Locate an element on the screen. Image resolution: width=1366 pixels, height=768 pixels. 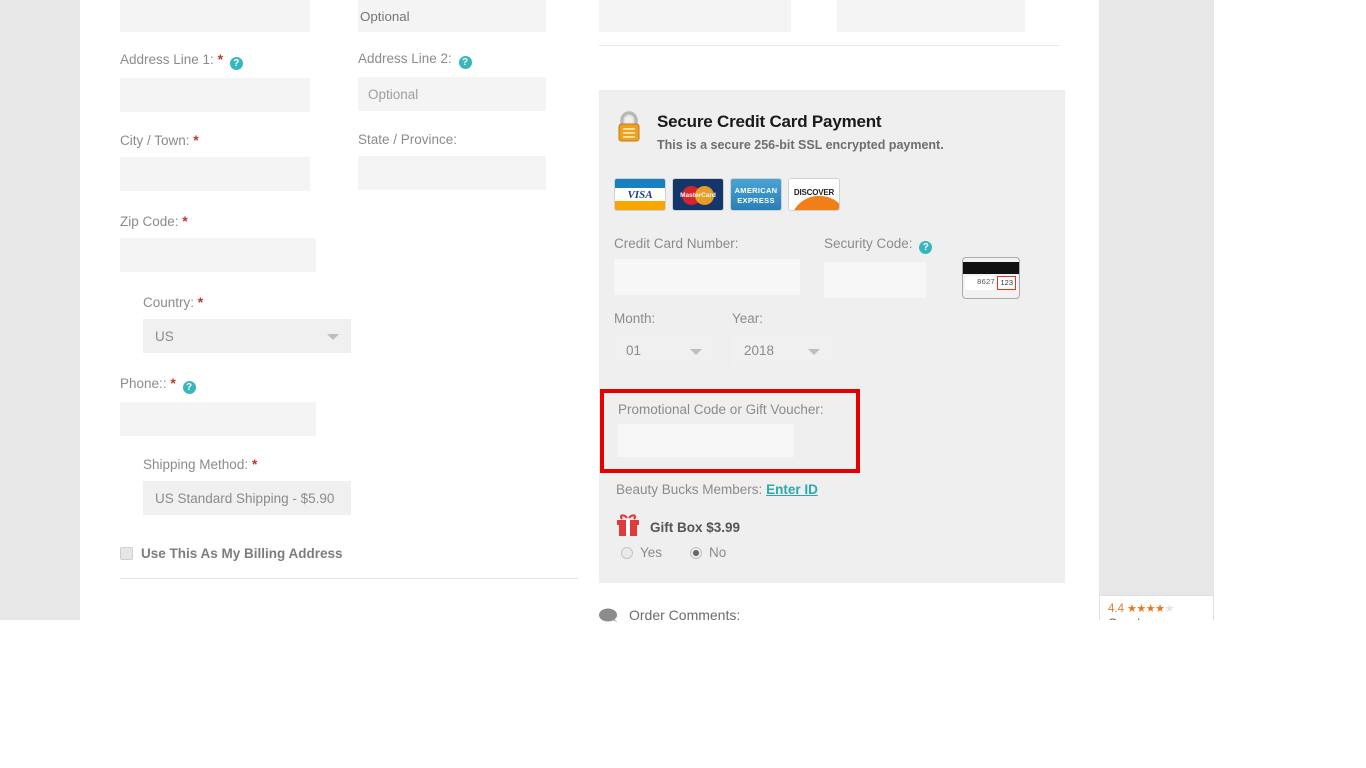
gift-box-radio-no-label: No is located at coordinates (718, 552).